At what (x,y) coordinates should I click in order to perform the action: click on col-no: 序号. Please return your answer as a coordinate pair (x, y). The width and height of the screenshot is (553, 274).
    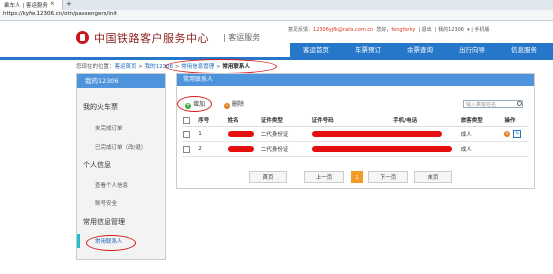
    Looking at the image, I should click on (212, 120).